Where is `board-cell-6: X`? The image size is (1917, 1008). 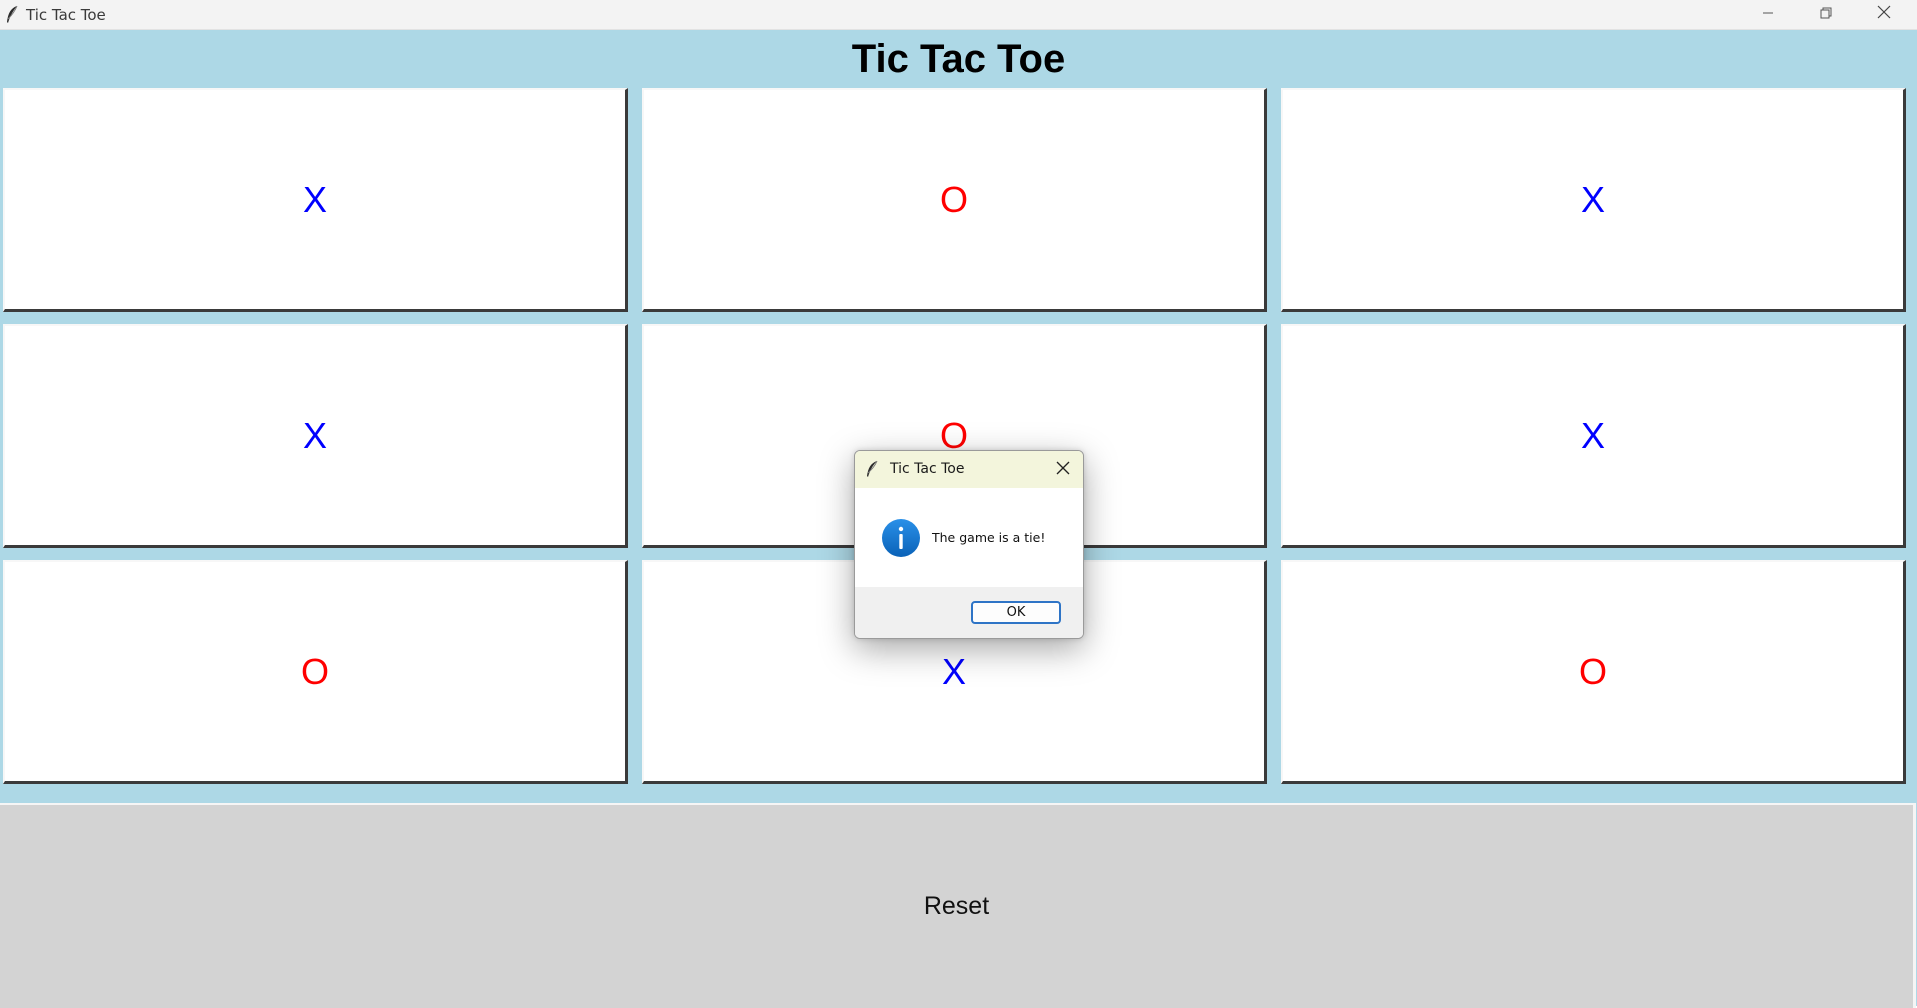 board-cell-6: X is located at coordinates (1593, 436).